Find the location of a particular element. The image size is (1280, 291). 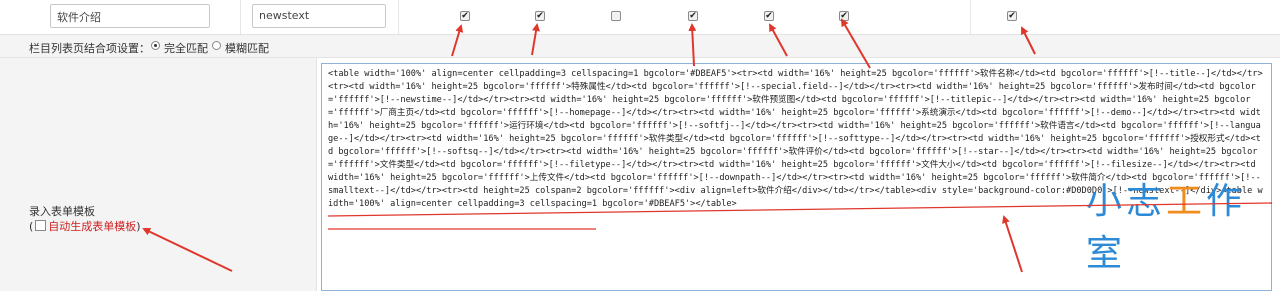

code-underline is located at coordinates (800, 209).